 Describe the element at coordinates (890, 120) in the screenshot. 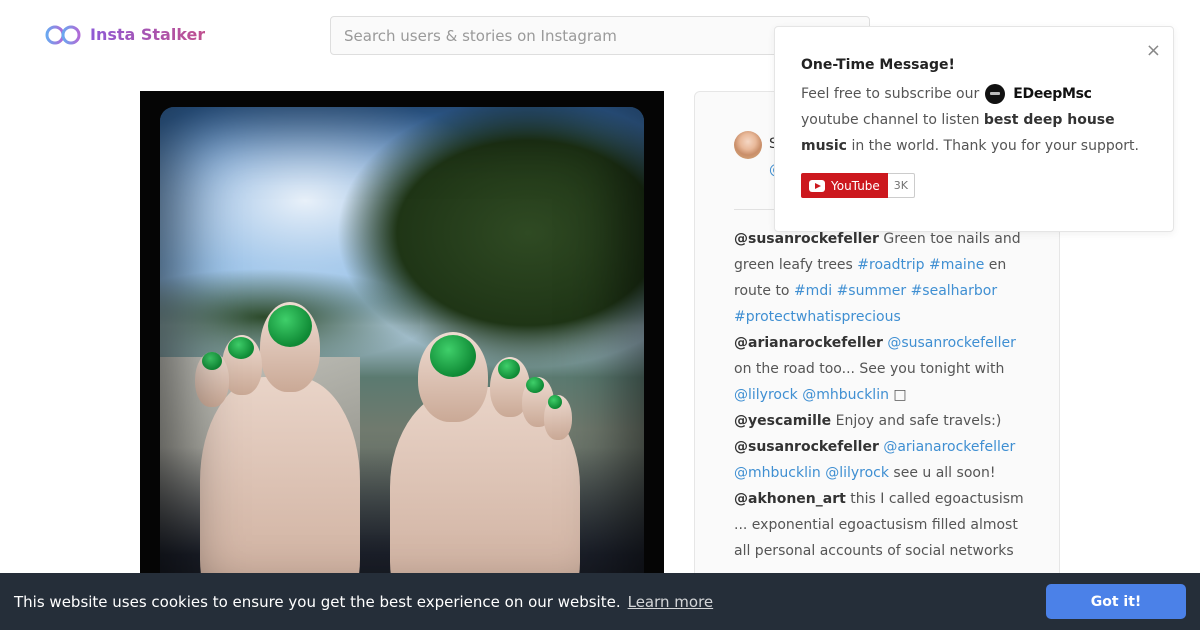

I see `popup-text-mid: youtube channel to listen` at that location.